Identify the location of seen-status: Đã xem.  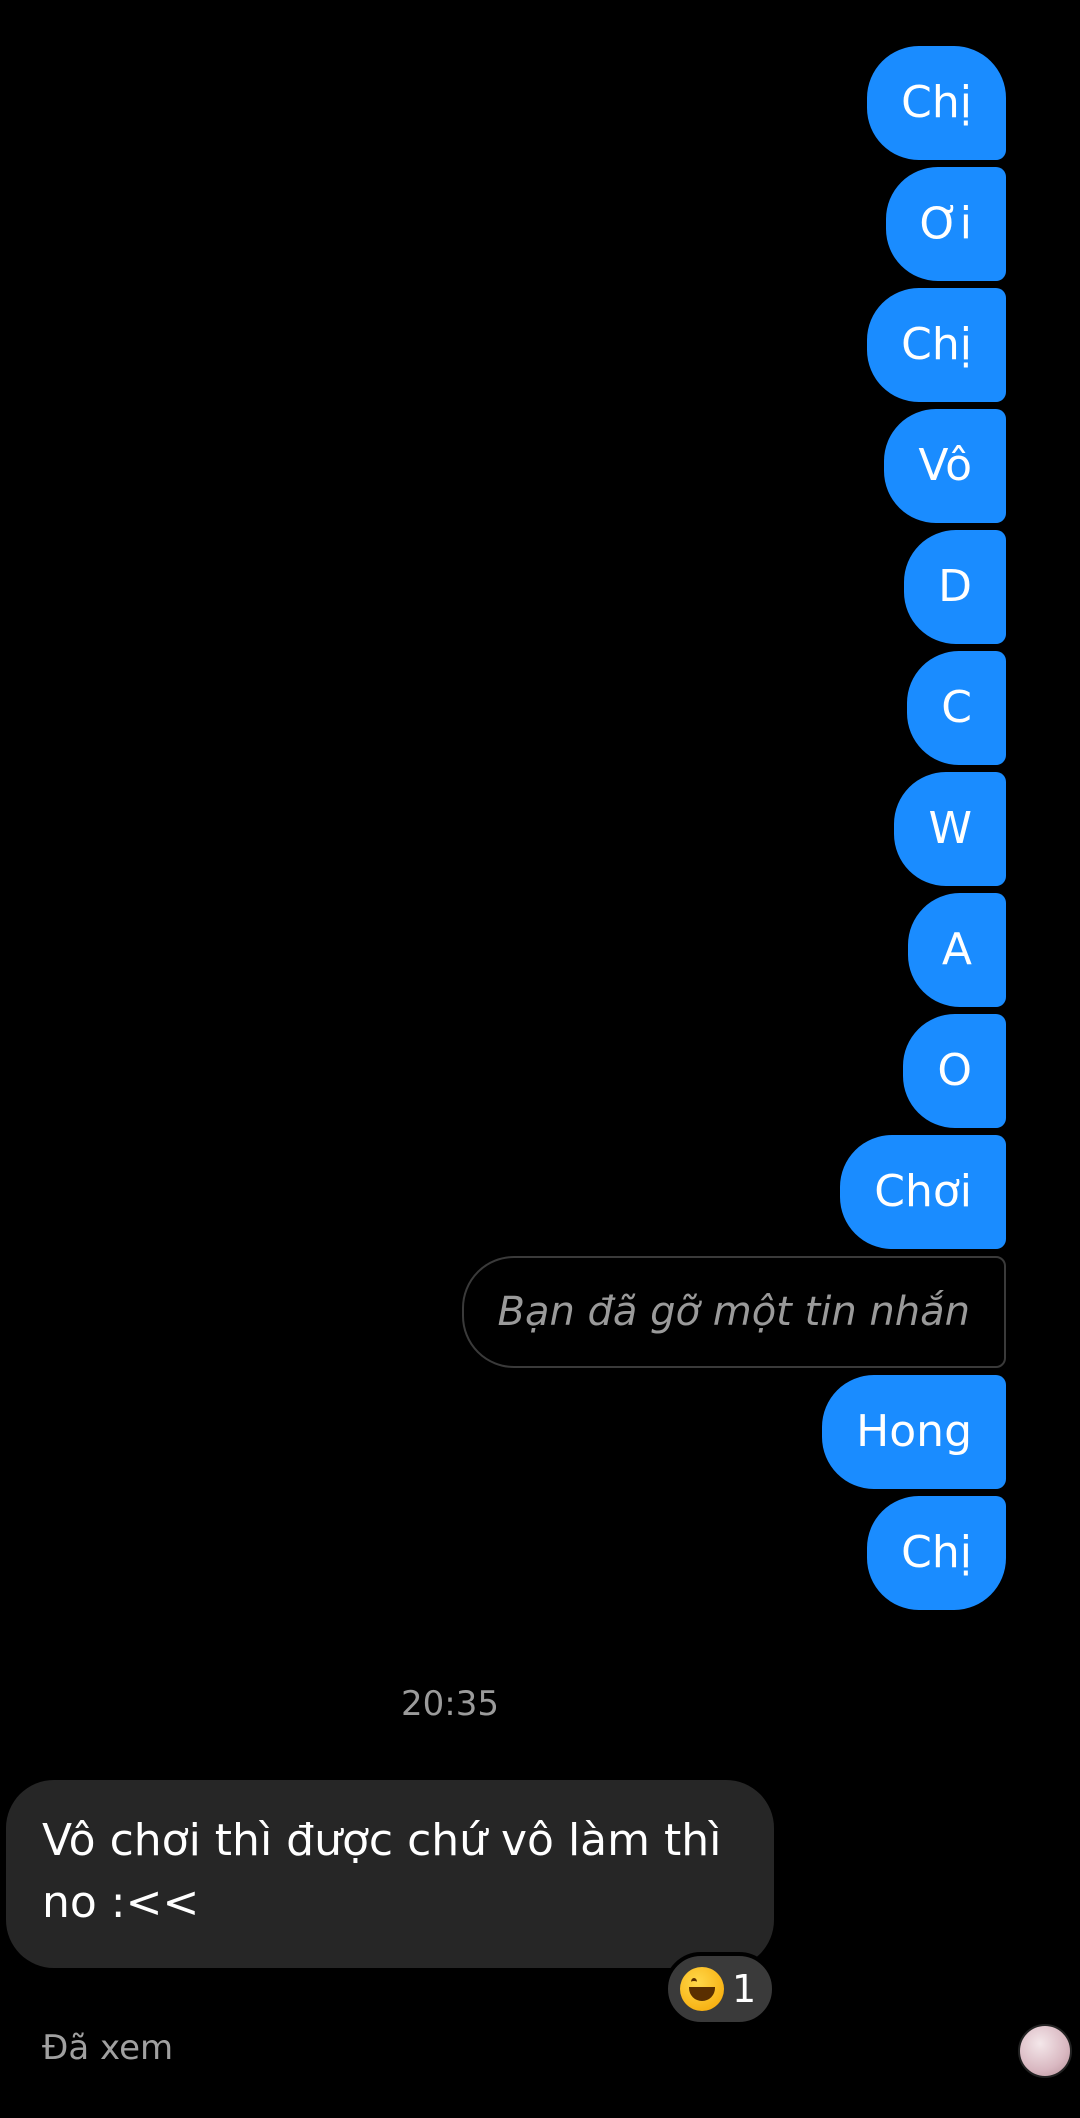
(108, 2048).